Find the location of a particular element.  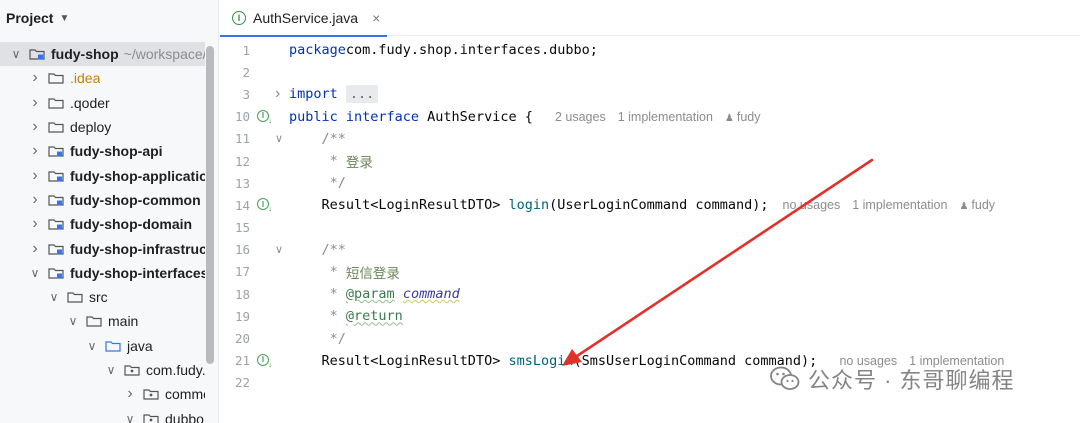

watermark-text: 公众号 · 东哥聊编程 is located at coordinates (911, 380).